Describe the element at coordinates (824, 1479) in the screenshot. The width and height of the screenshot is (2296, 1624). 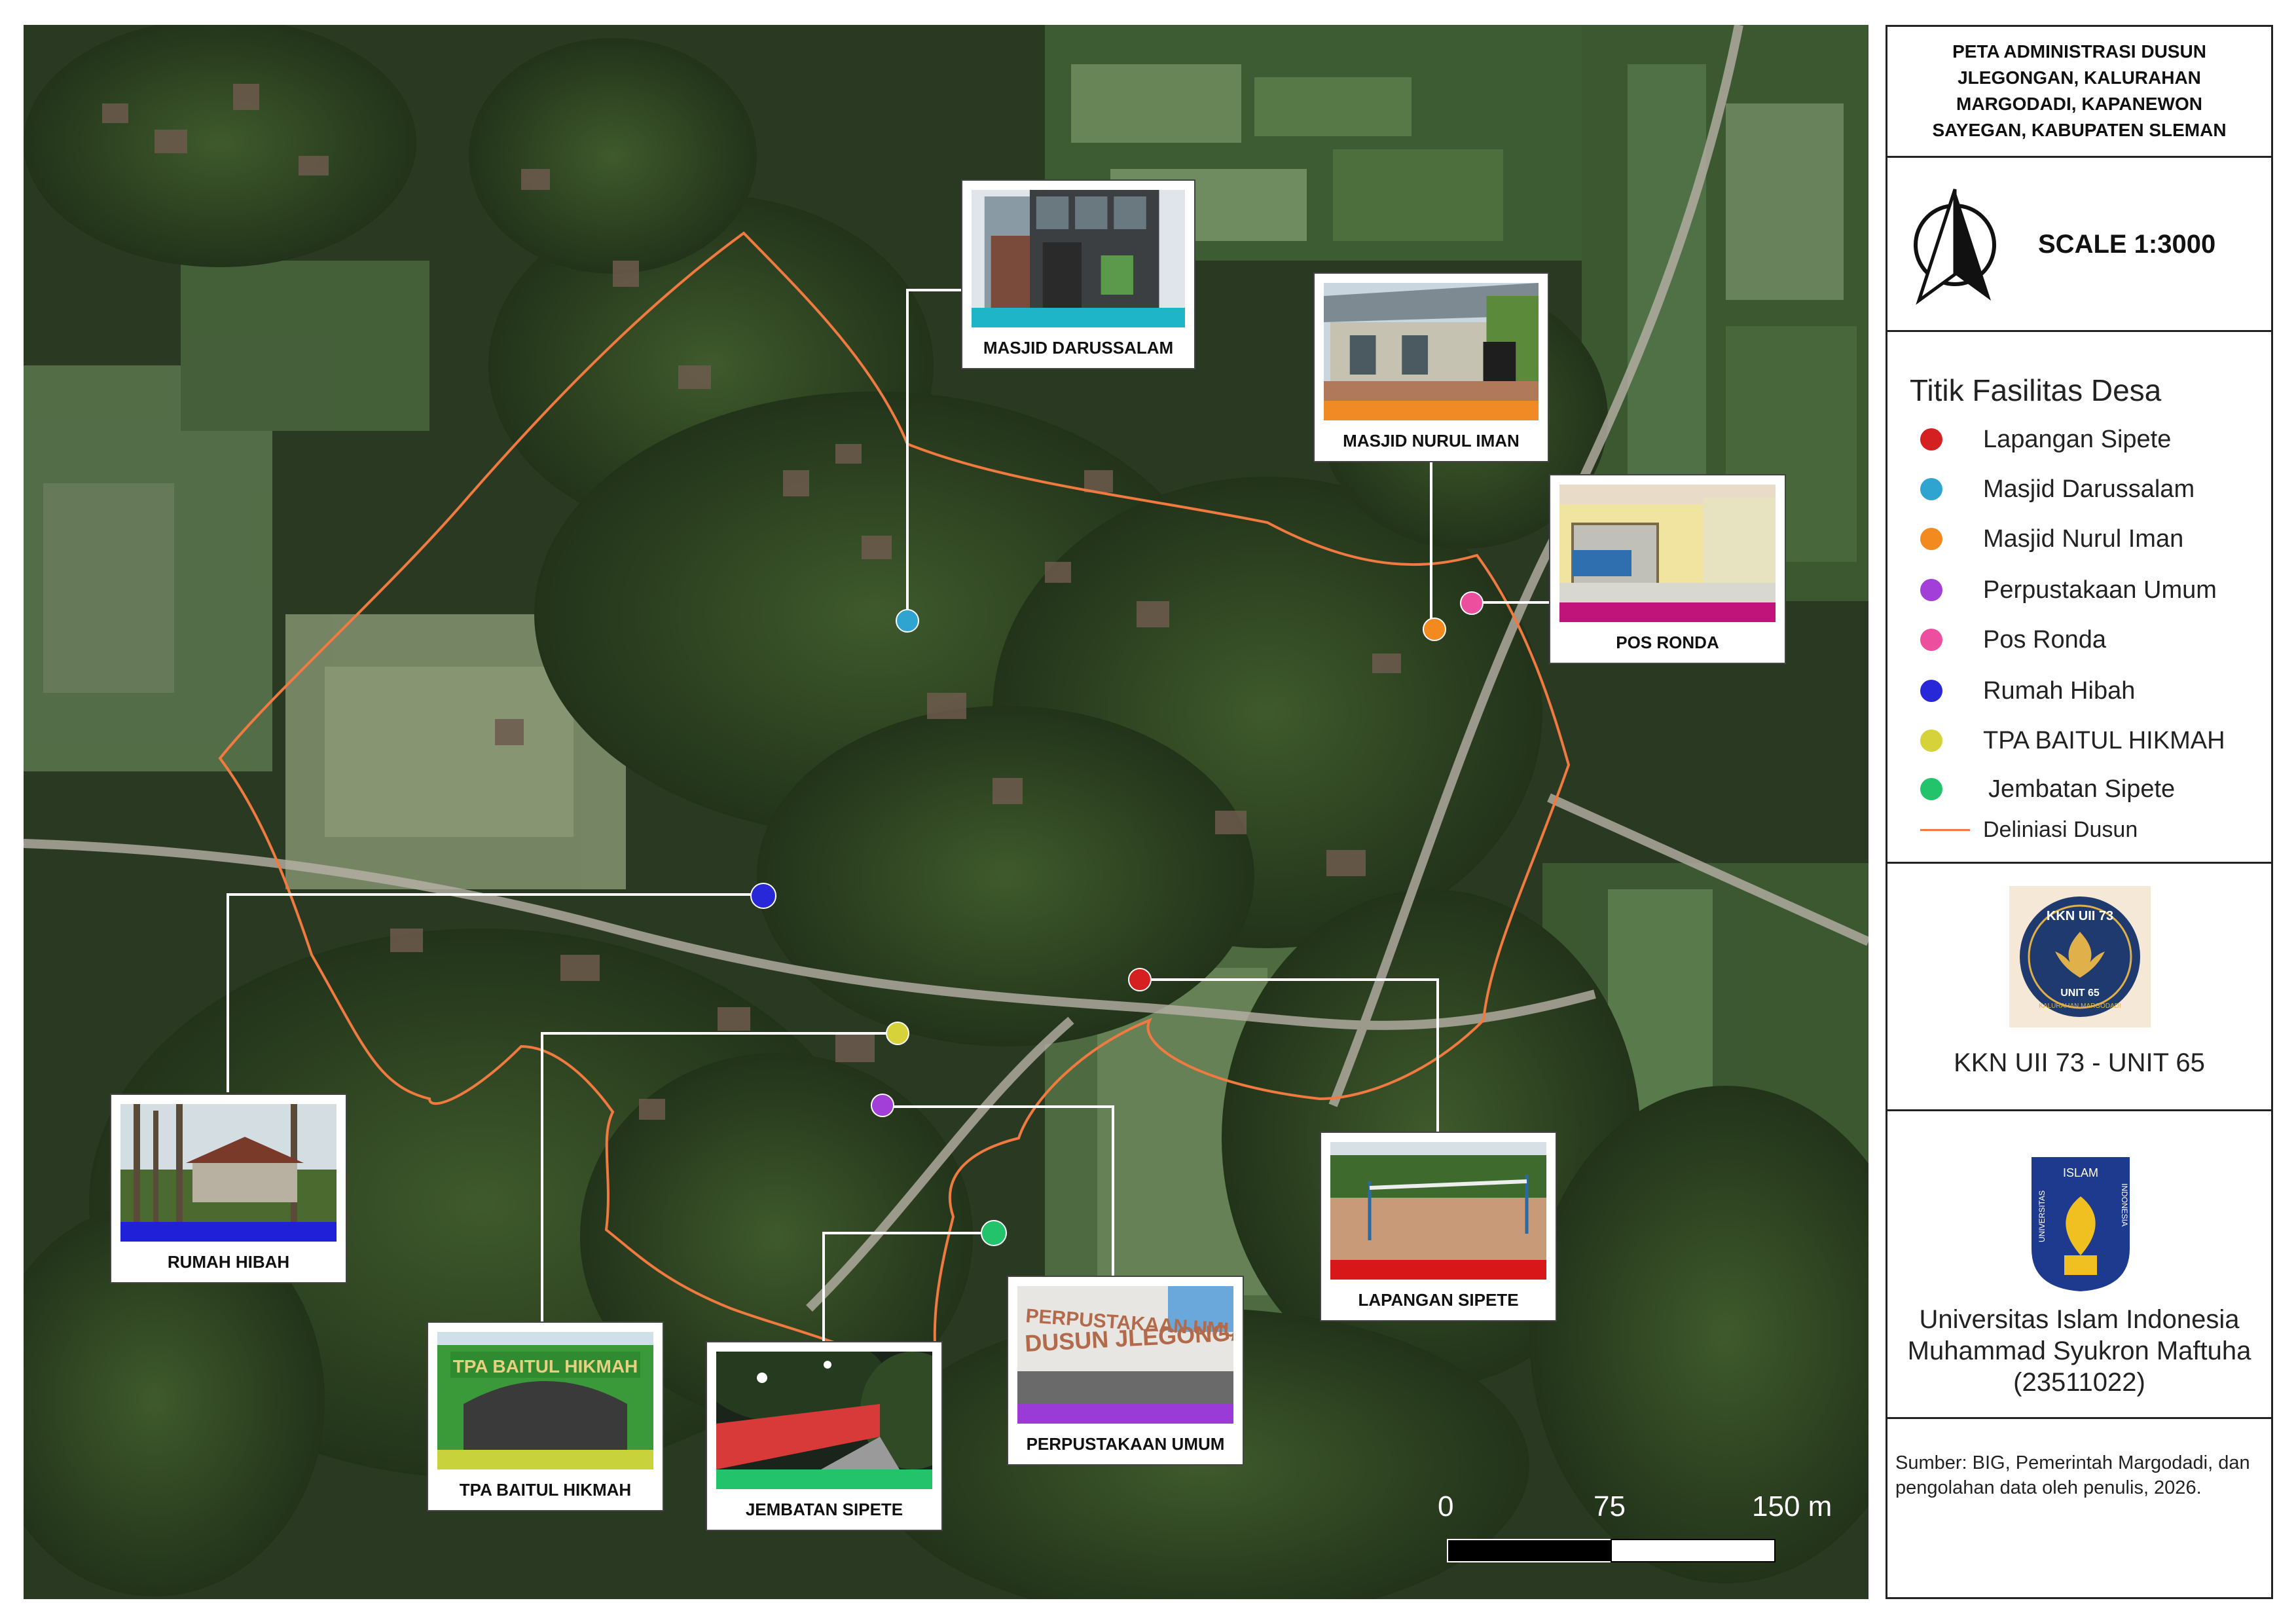
I see `color-bar-jembatan-sipete` at that location.